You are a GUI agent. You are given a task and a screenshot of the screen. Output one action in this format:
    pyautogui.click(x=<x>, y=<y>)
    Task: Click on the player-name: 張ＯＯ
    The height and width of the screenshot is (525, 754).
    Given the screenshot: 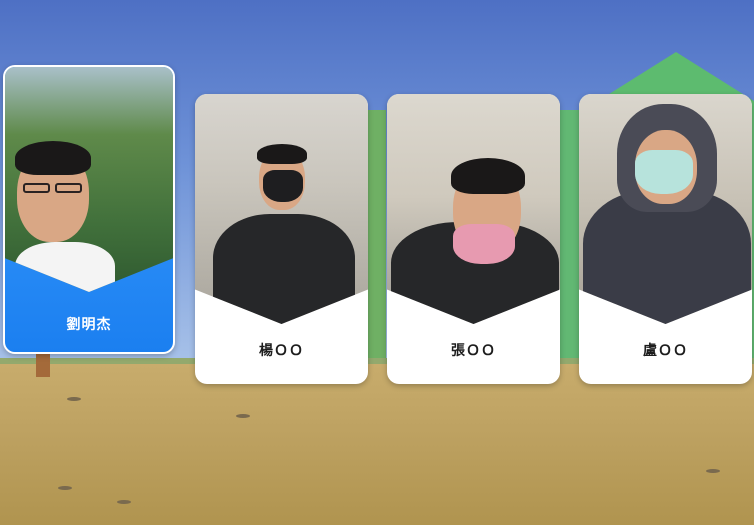 What is the action you would take?
    pyautogui.click(x=473, y=351)
    